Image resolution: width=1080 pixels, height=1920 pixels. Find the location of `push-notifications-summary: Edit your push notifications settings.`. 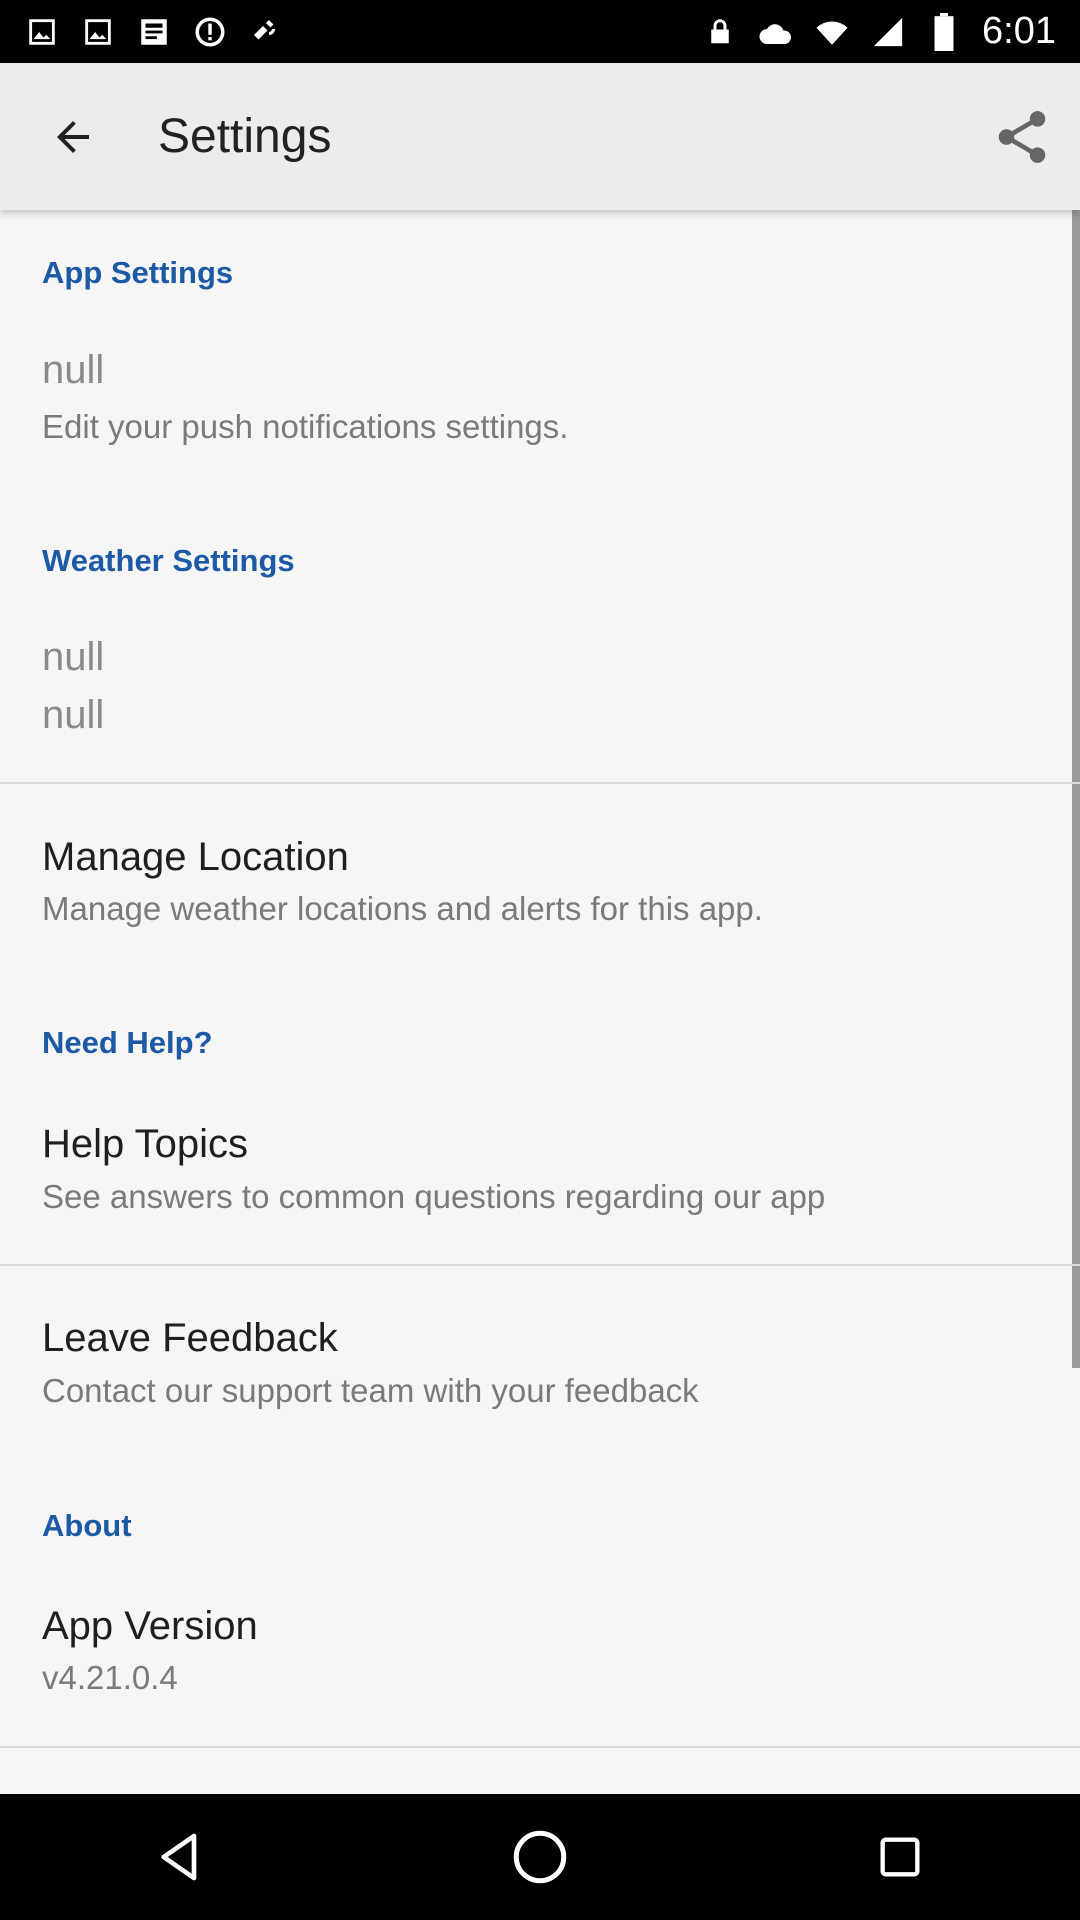

push-notifications-summary: Edit your push notifications settings. is located at coordinates (305, 426).